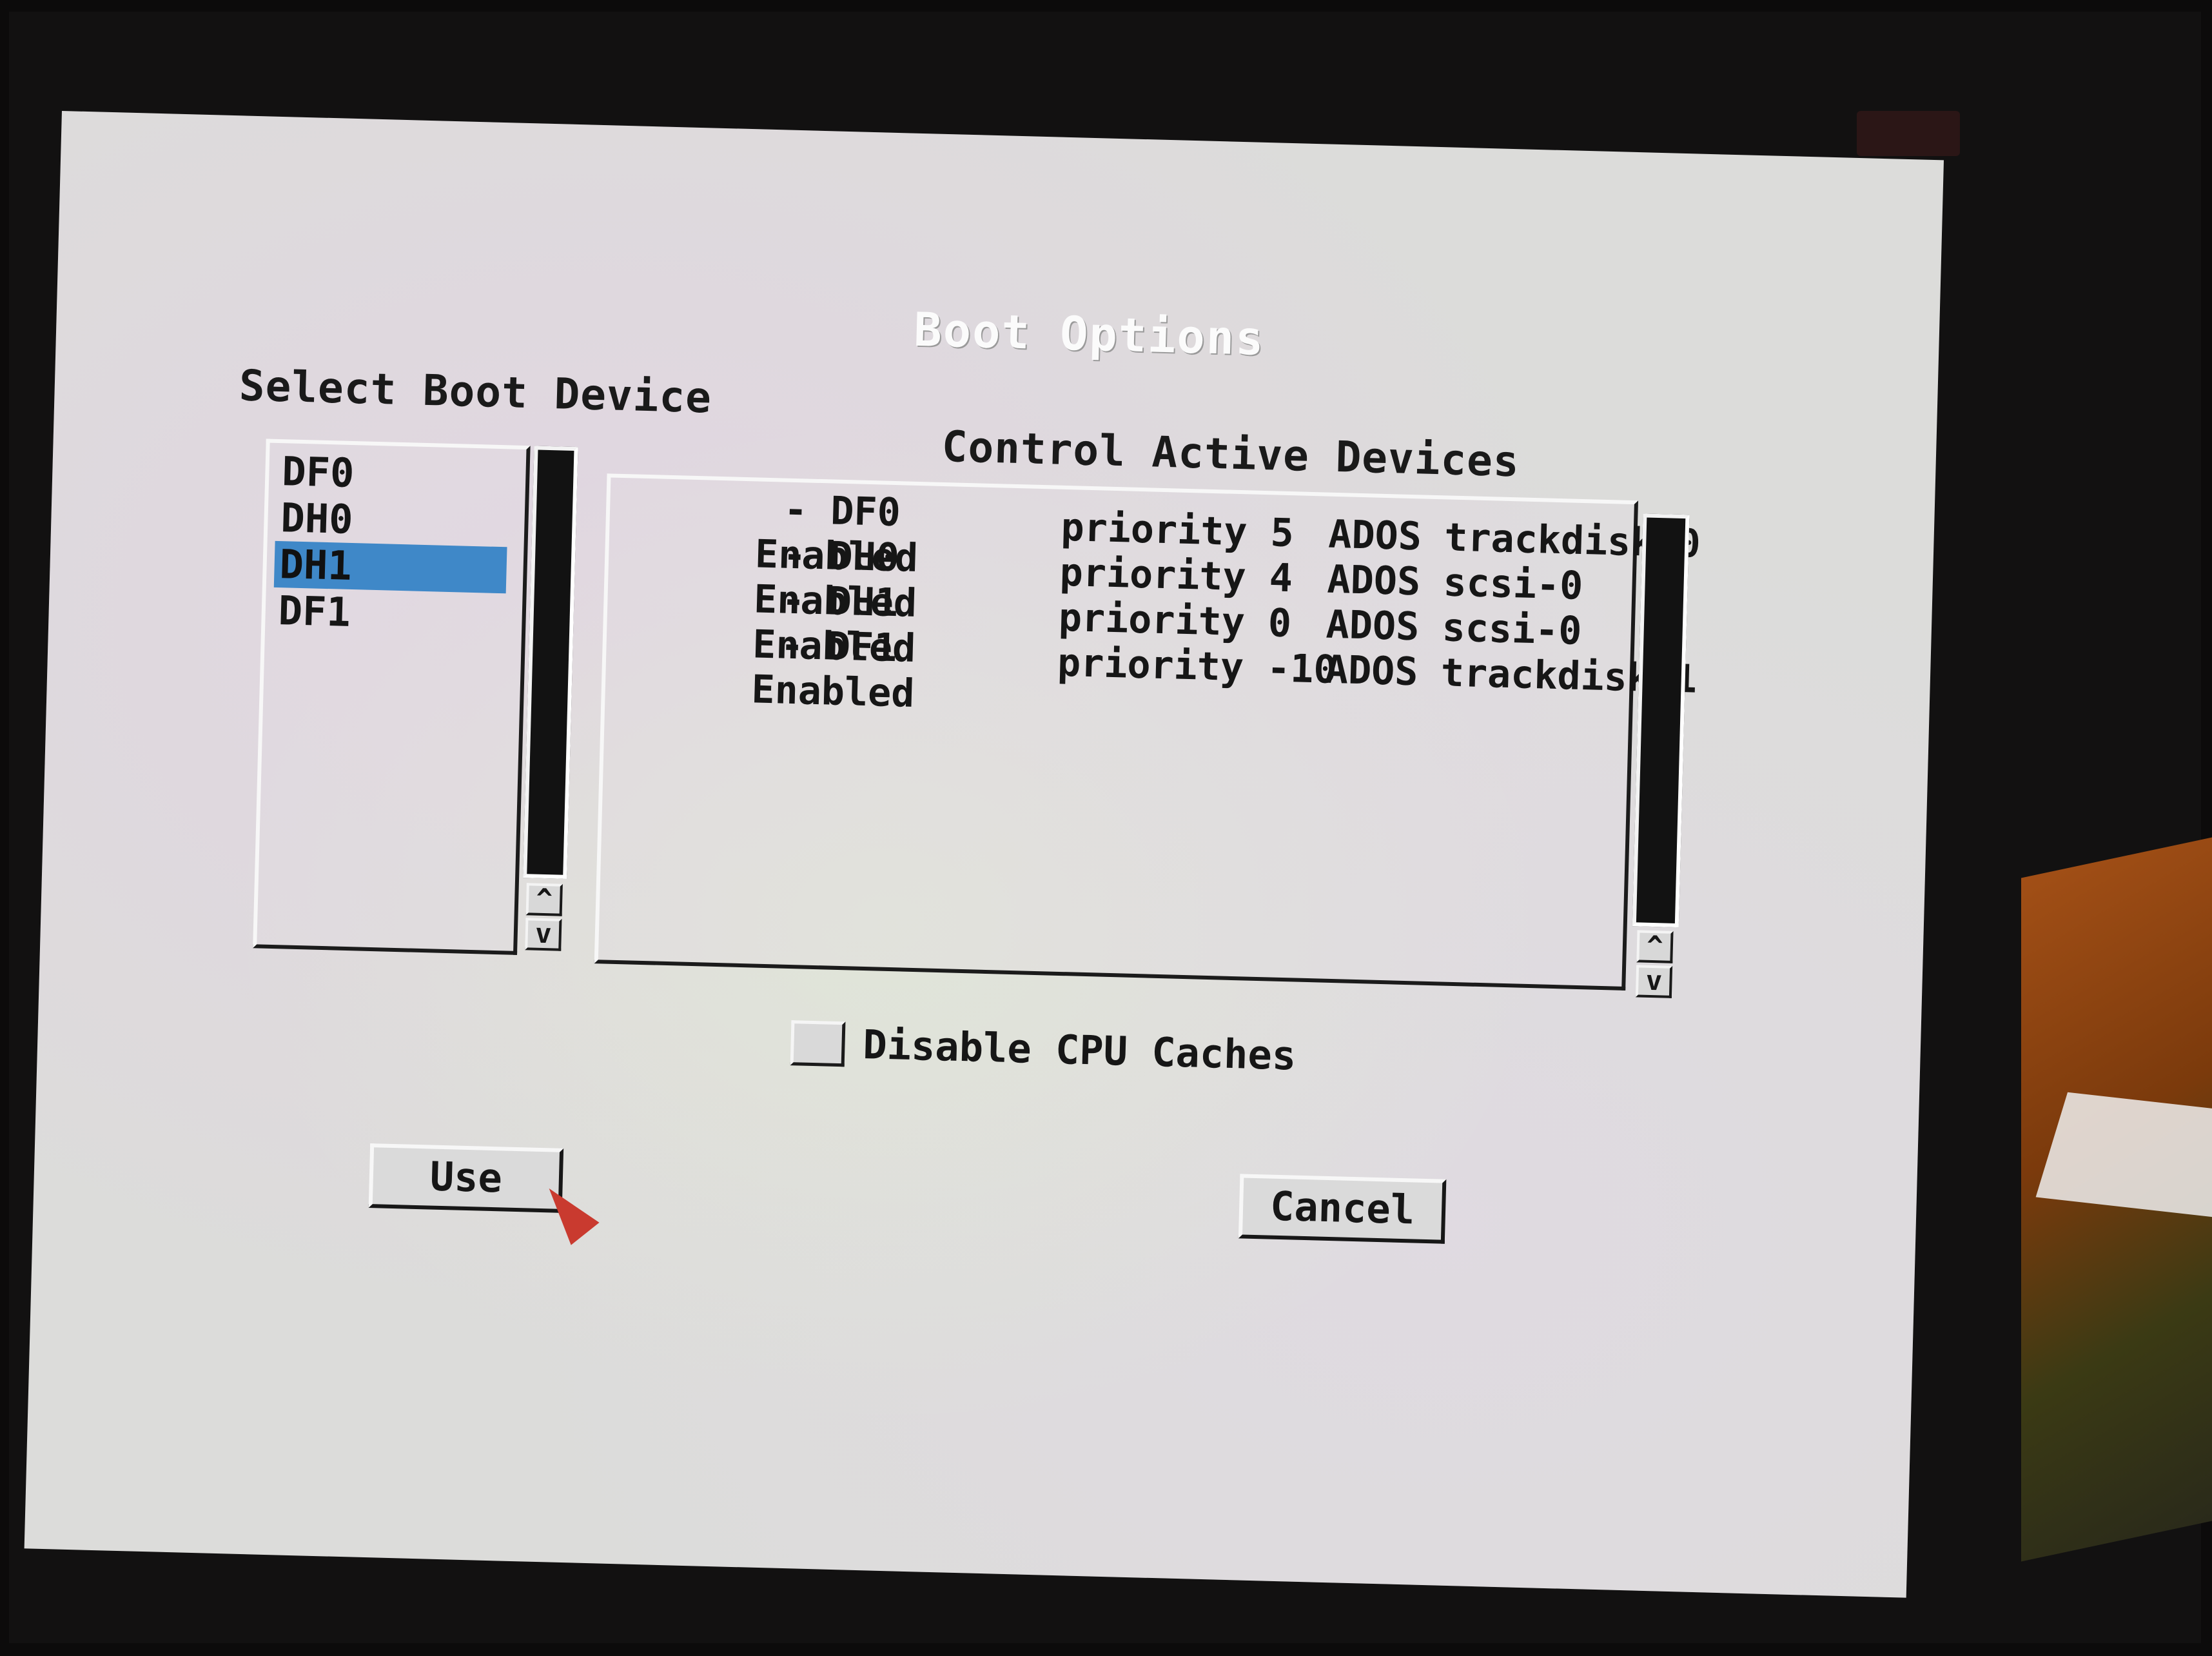 The height and width of the screenshot is (1656, 2212). Describe the element at coordinates (1654, 981) in the screenshot. I see `active-devices-scroll-down-icon: v` at that location.